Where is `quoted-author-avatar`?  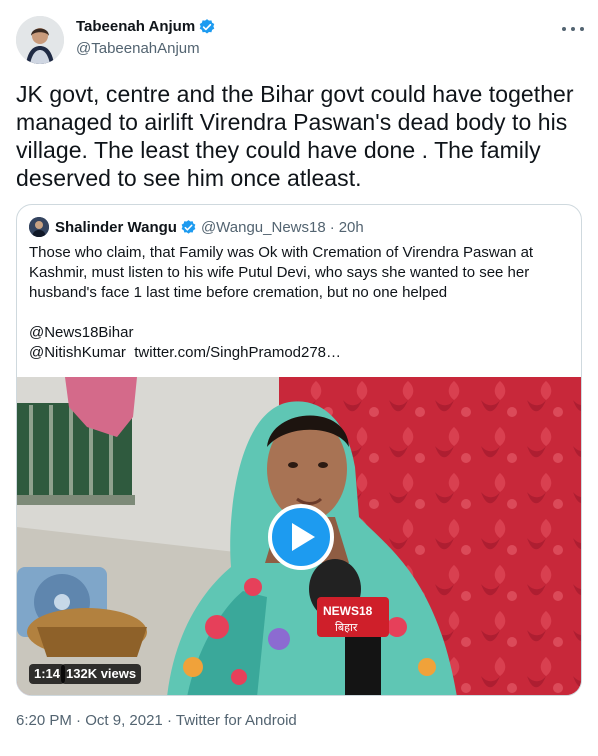 quoted-author-avatar is located at coordinates (39, 227).